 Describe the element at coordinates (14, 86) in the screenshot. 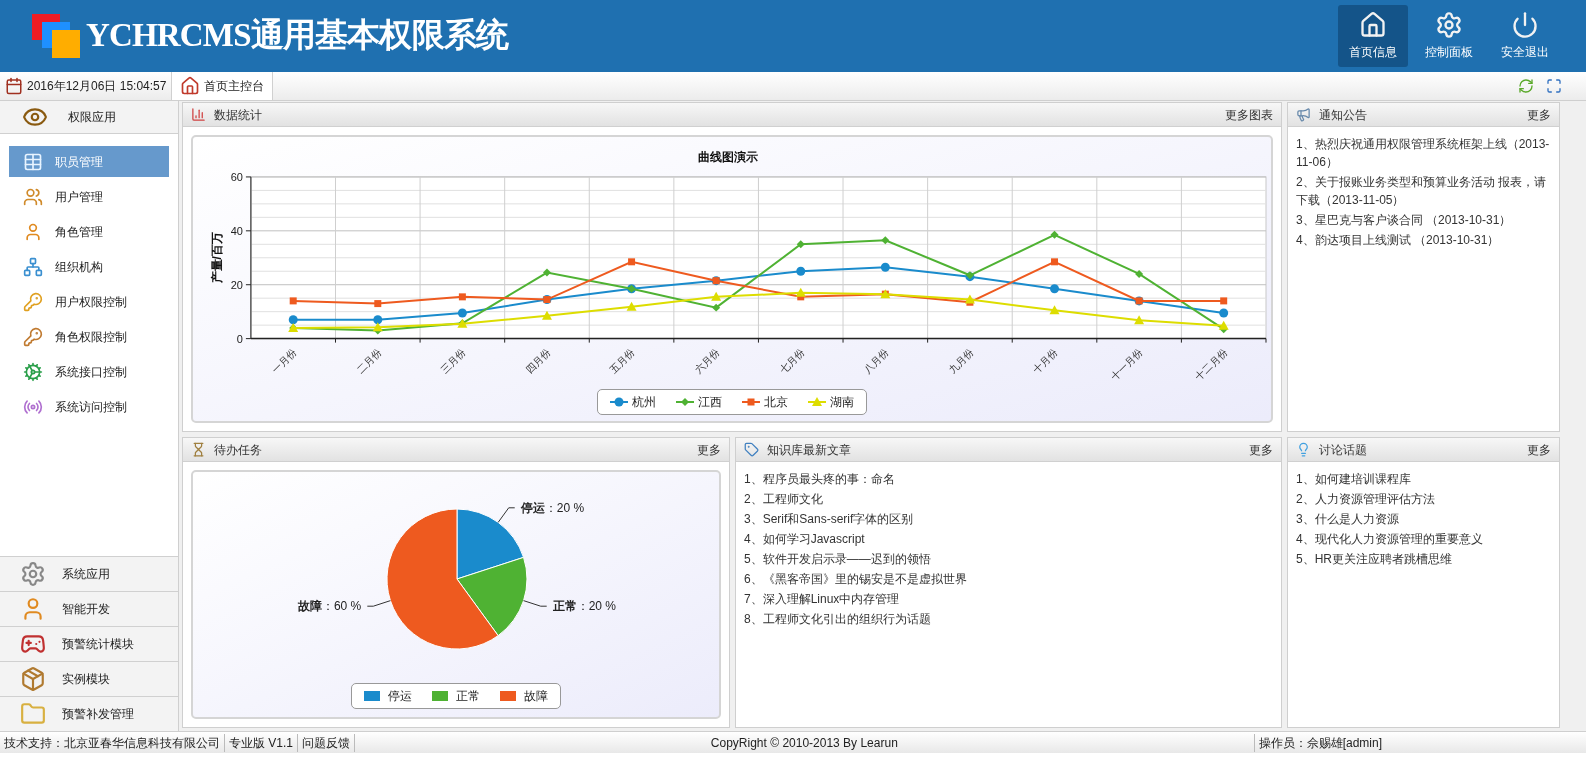

I see `calendar-icon` at that location.